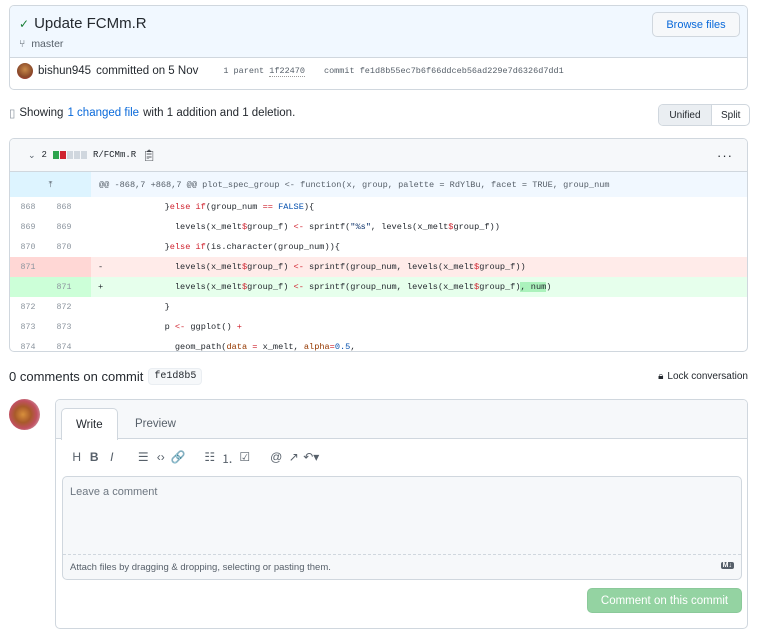 The width and height of the screenshot is (765, 629). Describe the element at coordinates (28, 227) in the screenshot. I see `old-line-number: 869` at that location.